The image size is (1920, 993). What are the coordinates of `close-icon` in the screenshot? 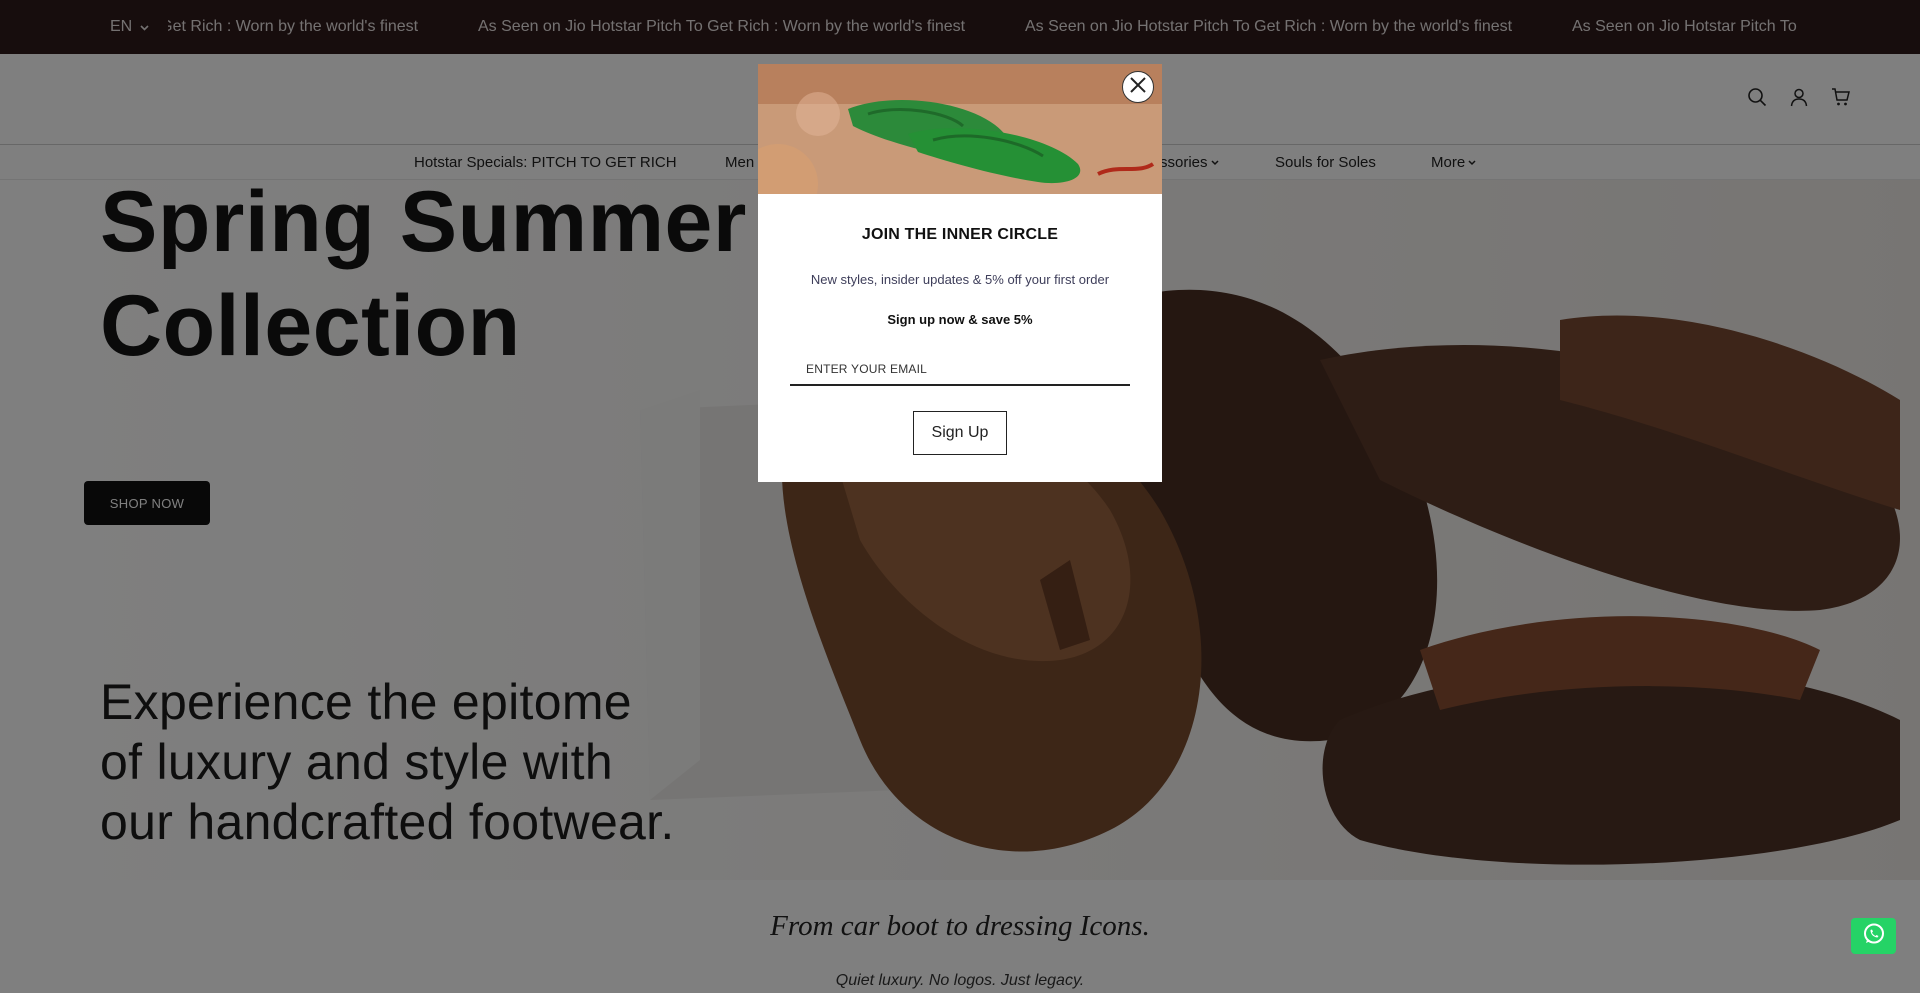 It's located at (1138, 87).